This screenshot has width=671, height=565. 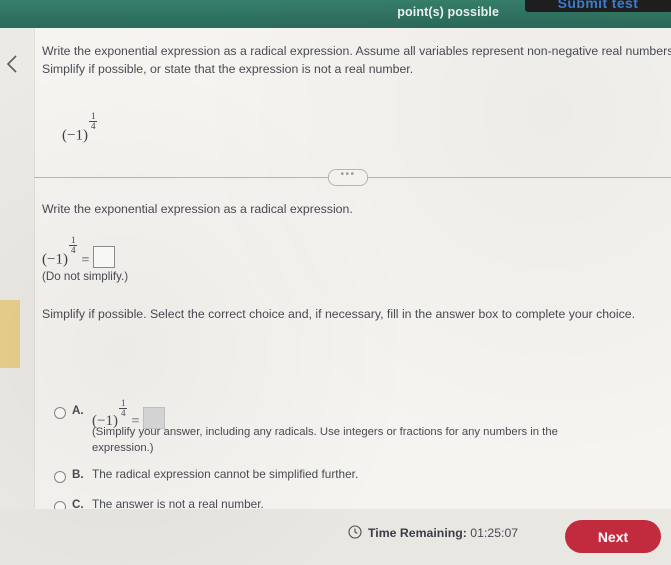 I want to click on choice-a-letter: A., so click(x=78, y=410).